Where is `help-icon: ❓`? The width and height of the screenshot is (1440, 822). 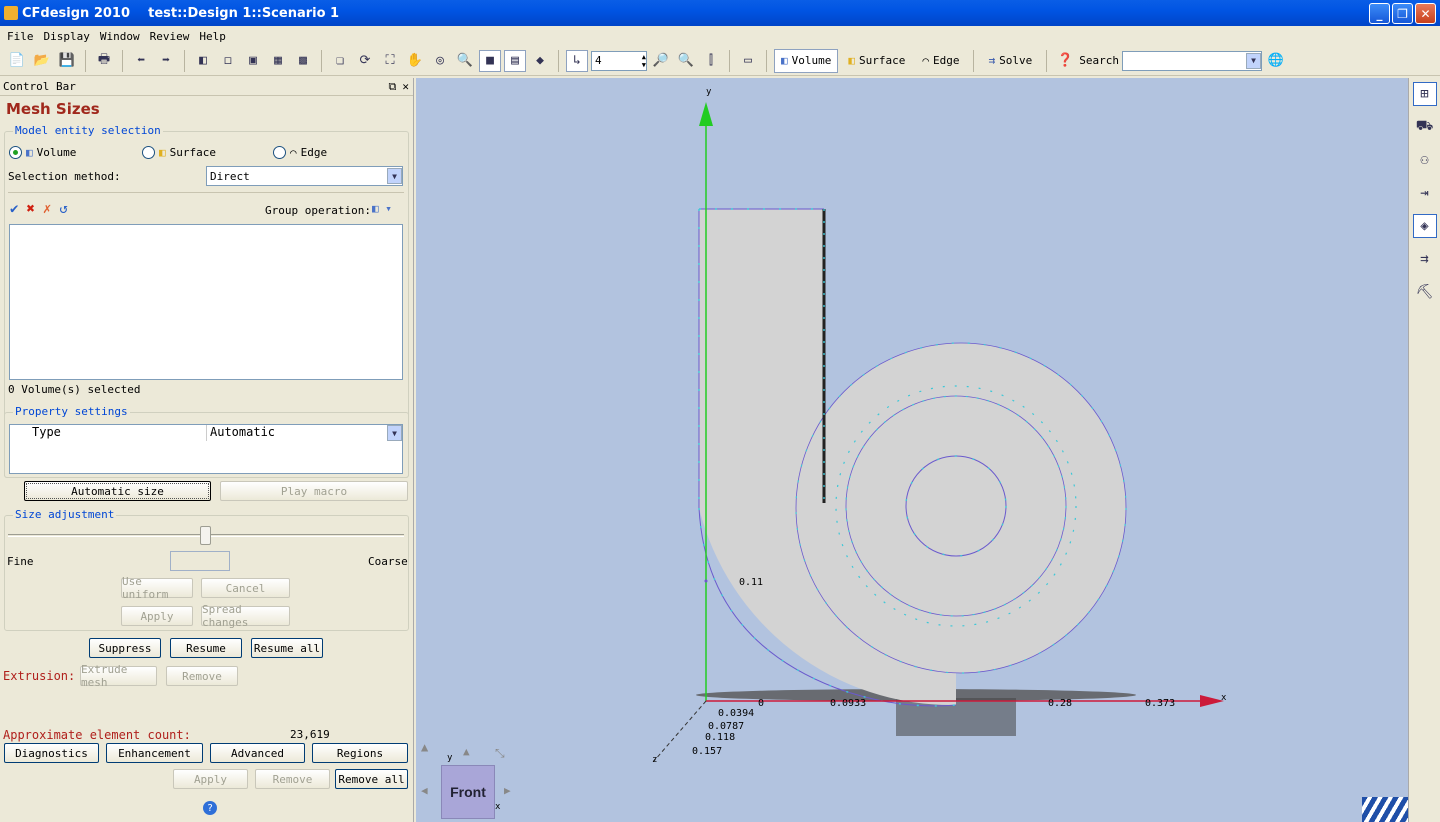 help-icon: ❓ is located at coordinates (1065, 61).